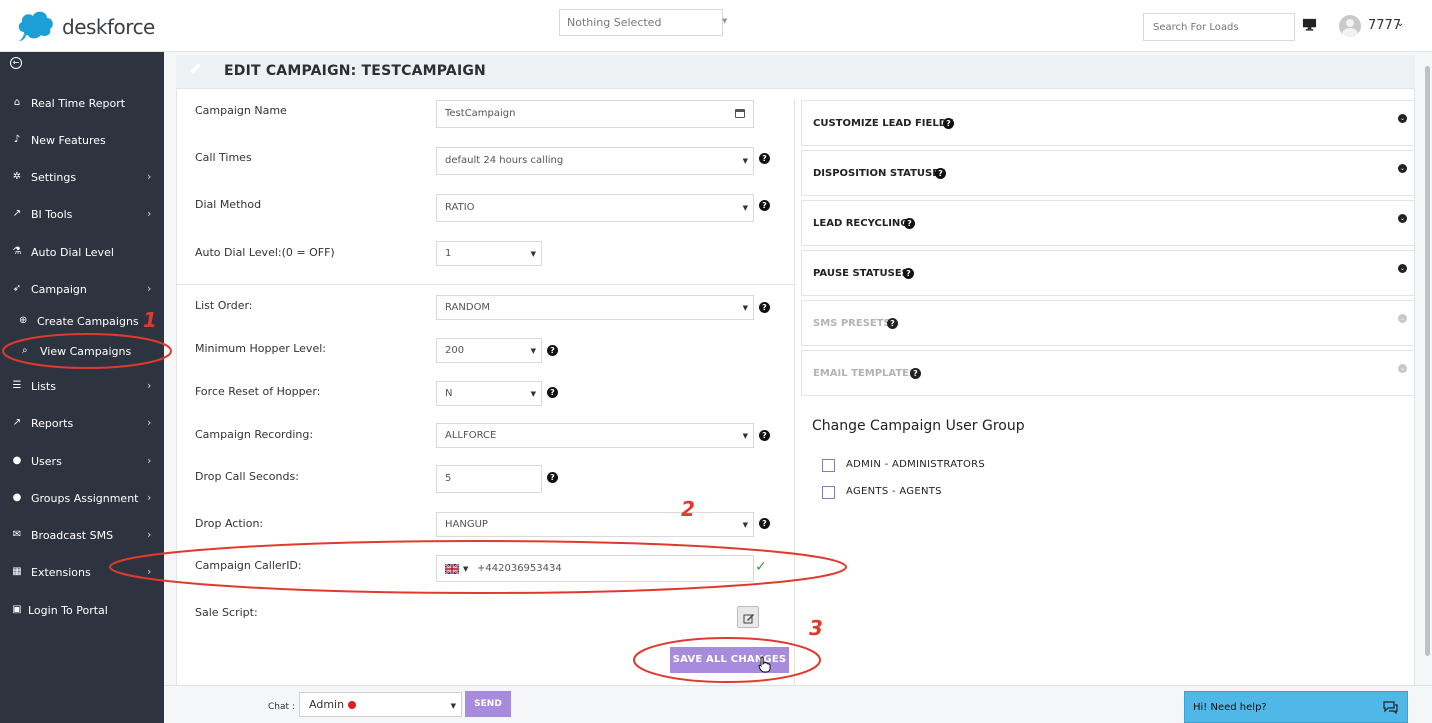  Describe the element at coordinates (82, 253) in the screenshot. I see `sidebar-item-auto-dial-level: ⚗ Auto Dial Level` at that location.